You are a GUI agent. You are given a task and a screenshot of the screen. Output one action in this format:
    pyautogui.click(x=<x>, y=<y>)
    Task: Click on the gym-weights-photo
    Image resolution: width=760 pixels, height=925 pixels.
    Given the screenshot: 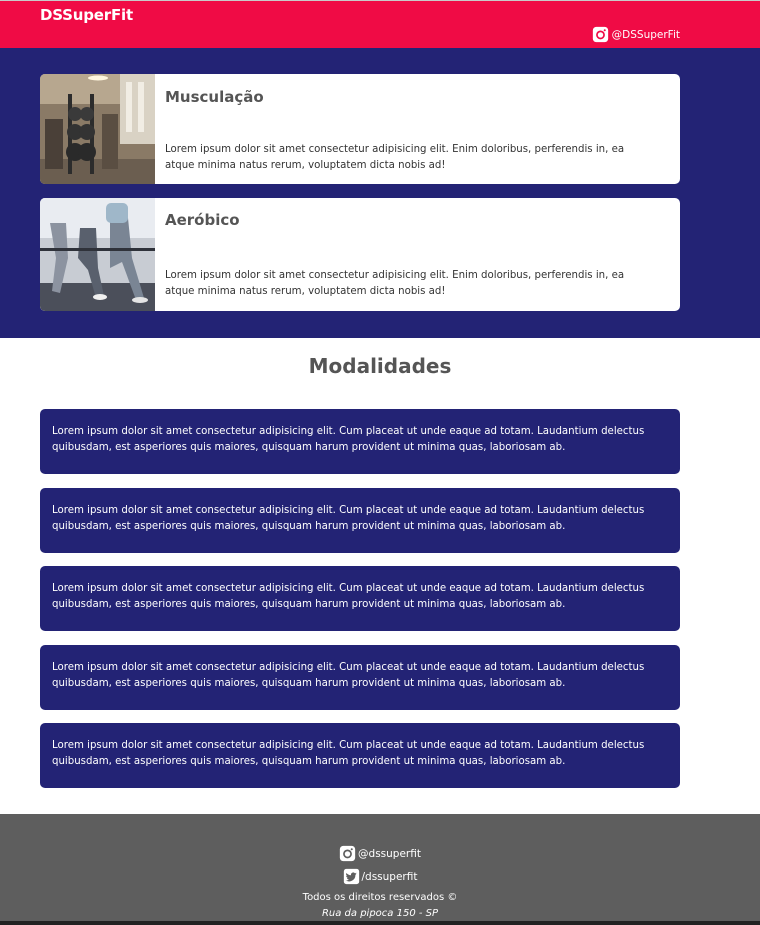 What is the action you would take?
    pyautogui.click(x=97, y=129)
    